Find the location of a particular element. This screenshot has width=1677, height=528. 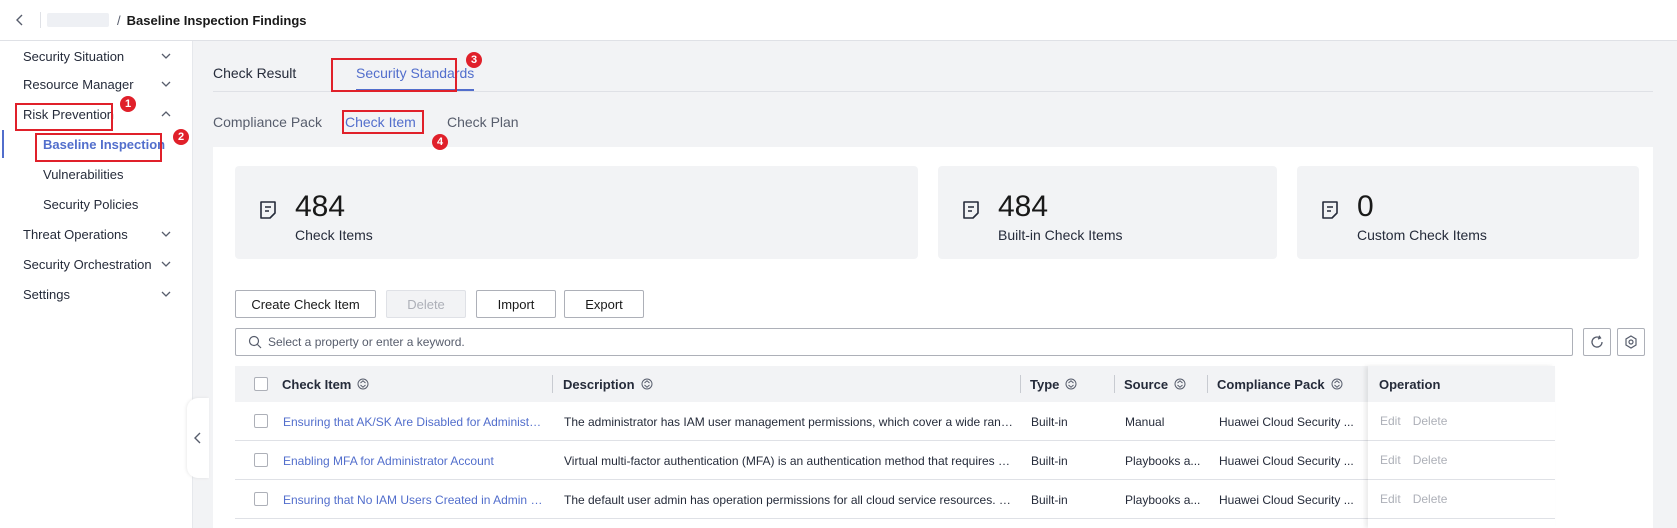

header-label: Source is located at coordinates (1146, 384).